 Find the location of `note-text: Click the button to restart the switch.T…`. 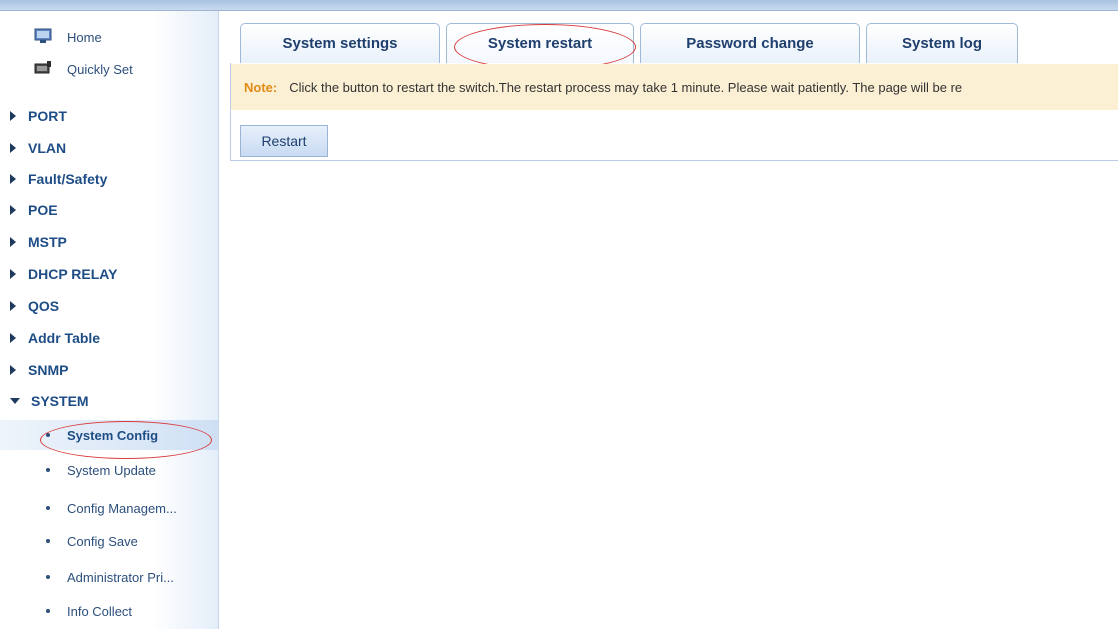

note-text: Click the button to restart the switch.T… is located at coordinates (626, 87).